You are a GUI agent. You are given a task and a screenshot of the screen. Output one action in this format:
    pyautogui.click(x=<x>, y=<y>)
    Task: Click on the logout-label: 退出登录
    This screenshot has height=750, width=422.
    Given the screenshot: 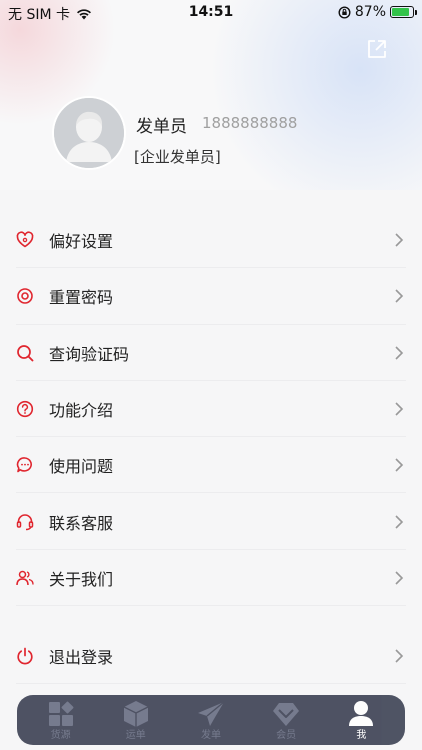 What is the action you would take?
    pyautogui.click(x=81, y=657)
    